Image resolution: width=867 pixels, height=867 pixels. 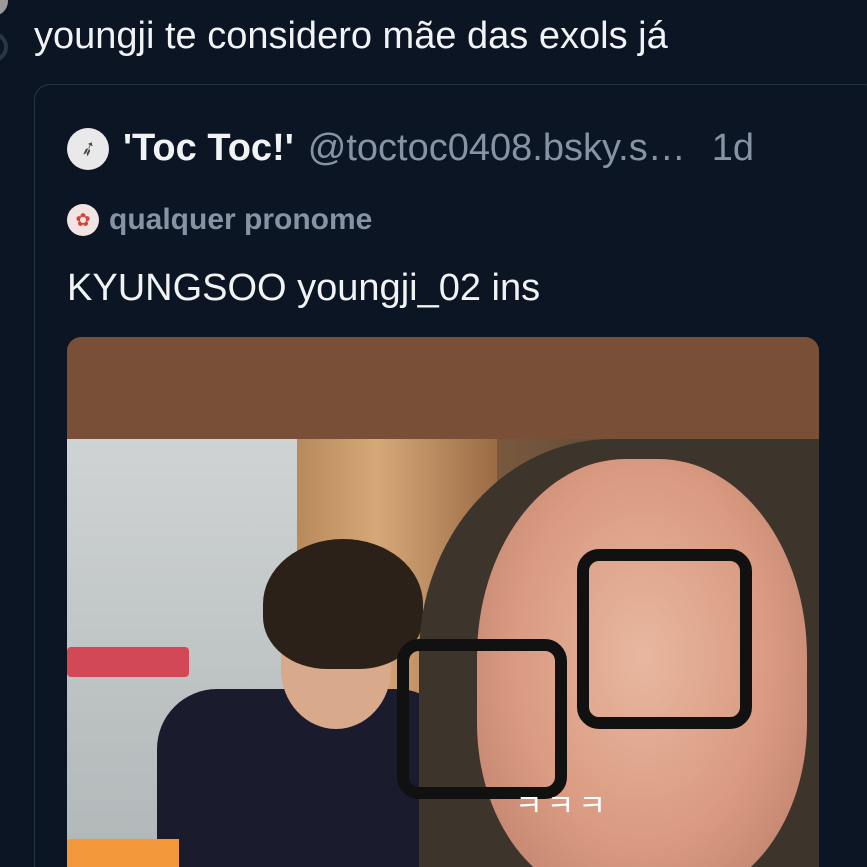 I want to click on quote-display-name: 'Toc Toc!', so click(x=208, y=148).